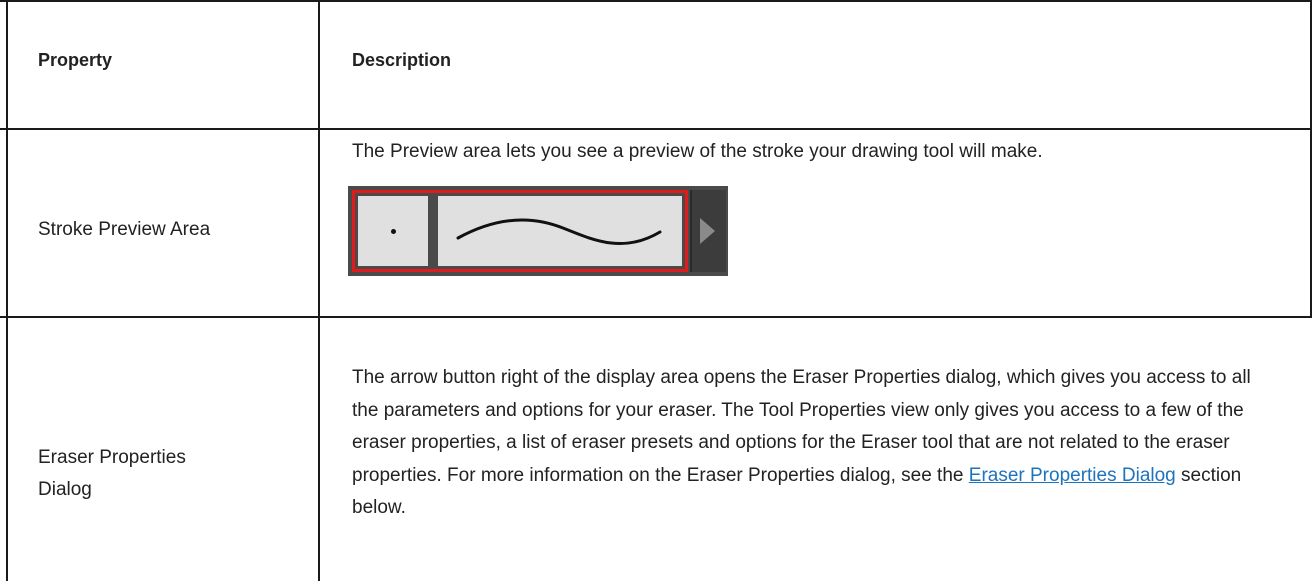  I want to click on eraser-properties-dialog-link: Eraser Properties Dialog, so click(1072, 475).